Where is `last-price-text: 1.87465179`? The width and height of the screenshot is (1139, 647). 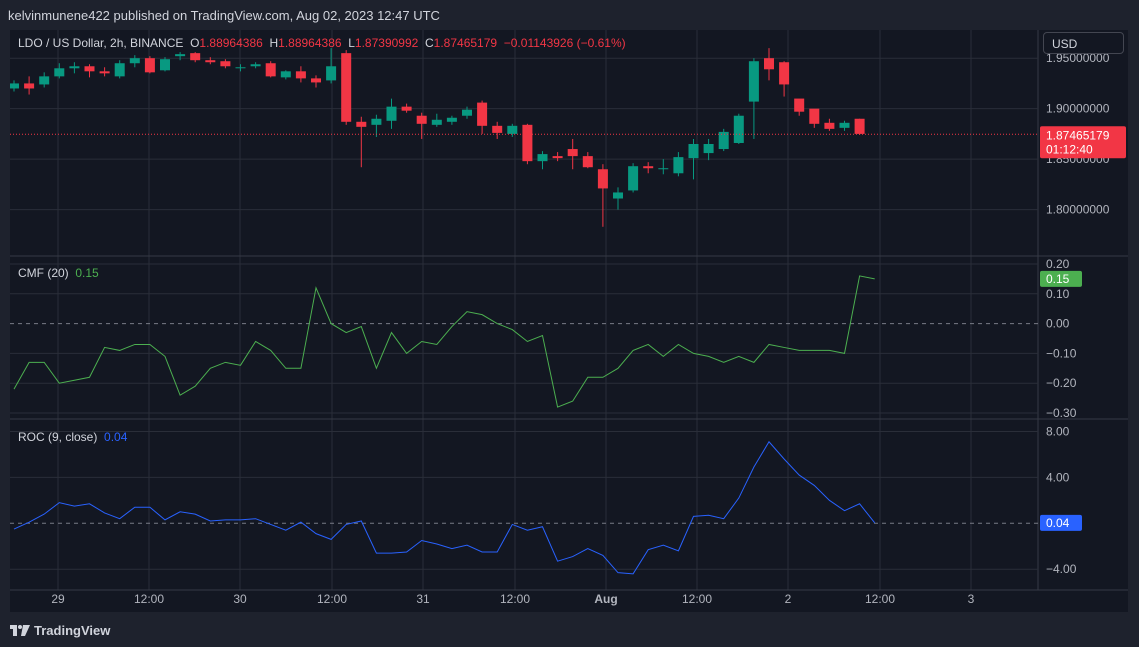
last-price-text: 1.87465179 is located at coordinates (1078, 135).